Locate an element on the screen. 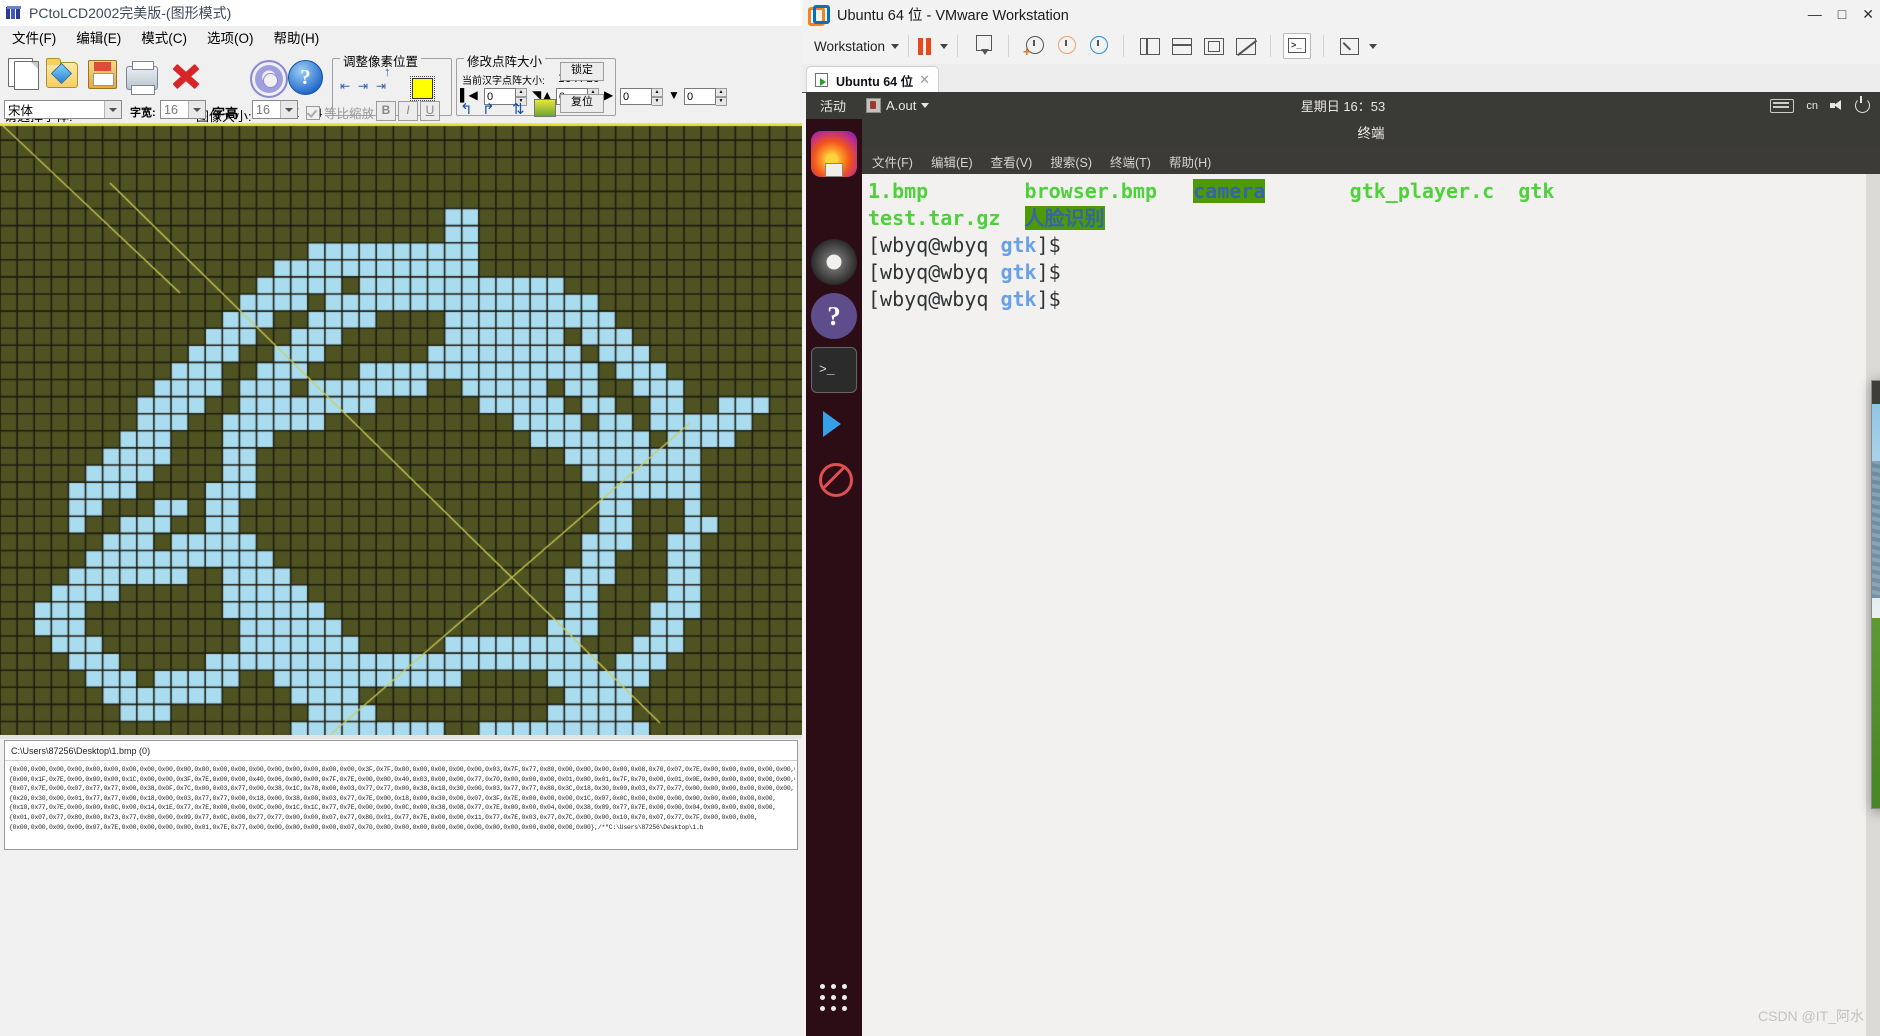 The height and width of the screenshot is (1036, 1880). minimize-button: — is located at coordinates (1815, 14).